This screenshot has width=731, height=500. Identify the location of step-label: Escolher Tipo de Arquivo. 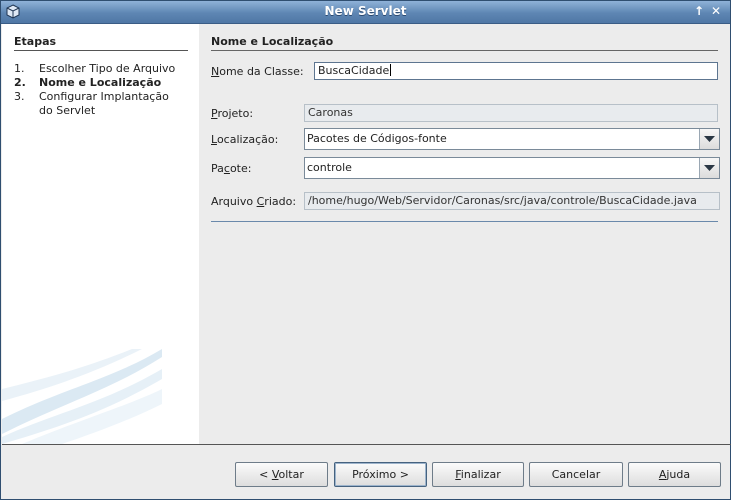
(107, 68).